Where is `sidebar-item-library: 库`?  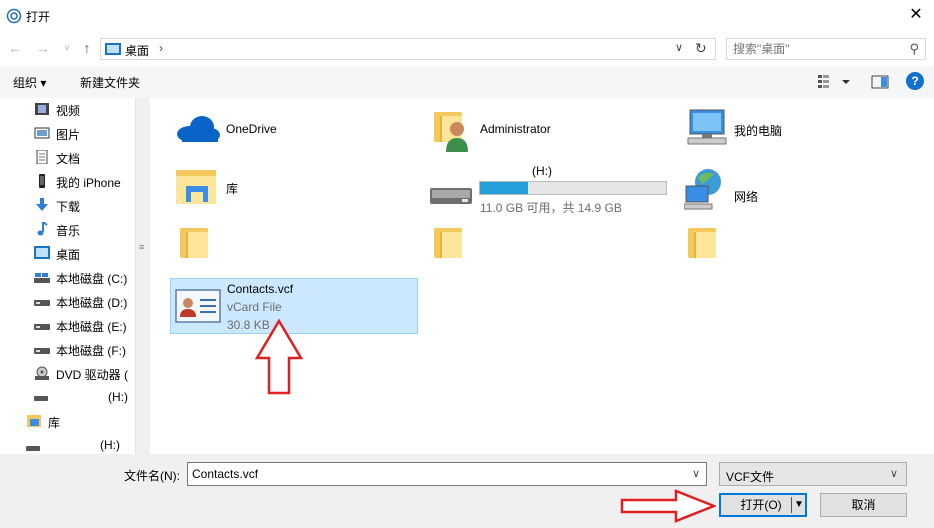 sidebar-item-library: 库 is located at coordinates (81, 421).